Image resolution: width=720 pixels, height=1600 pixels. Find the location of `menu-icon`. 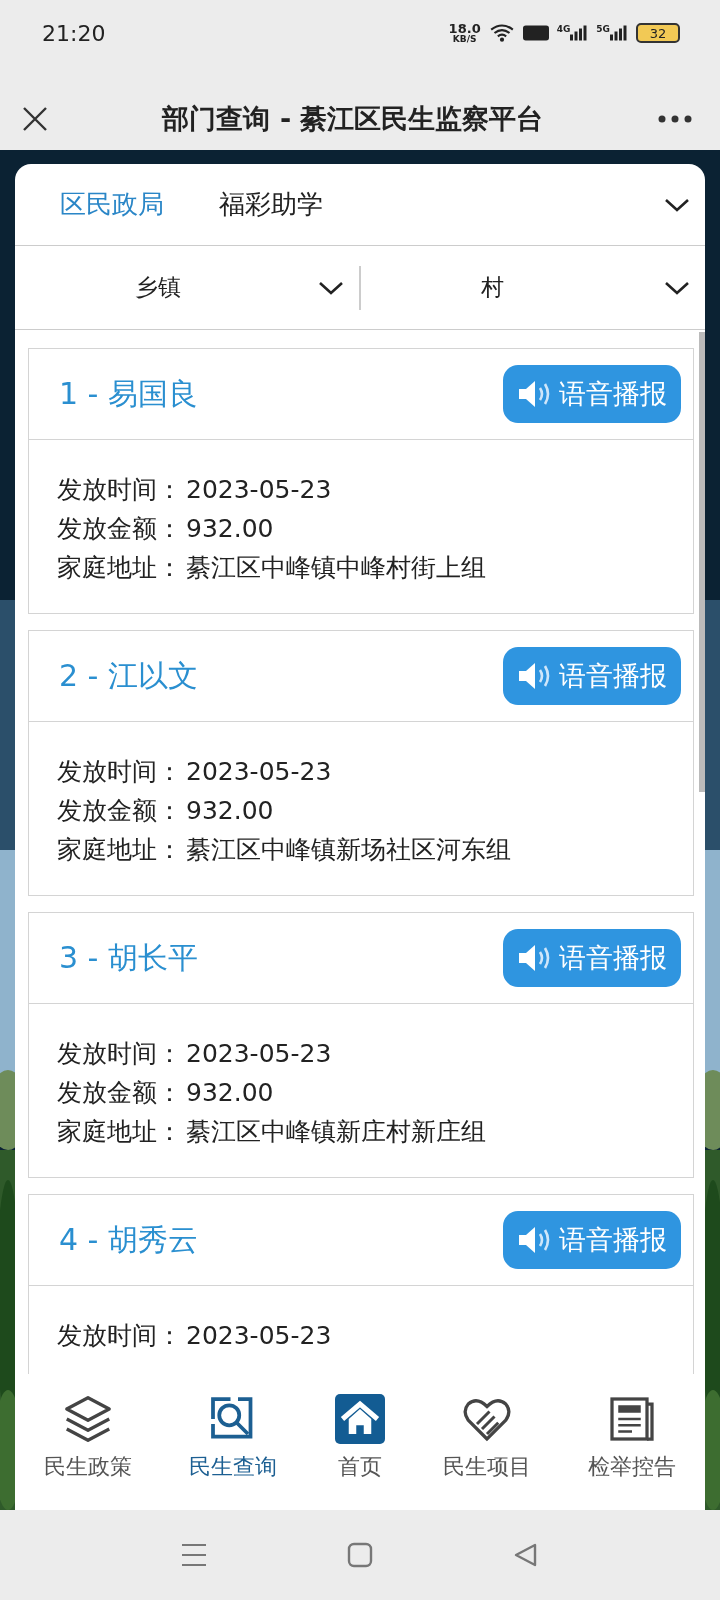

menu-icon is located at coordinates (194, 1555).